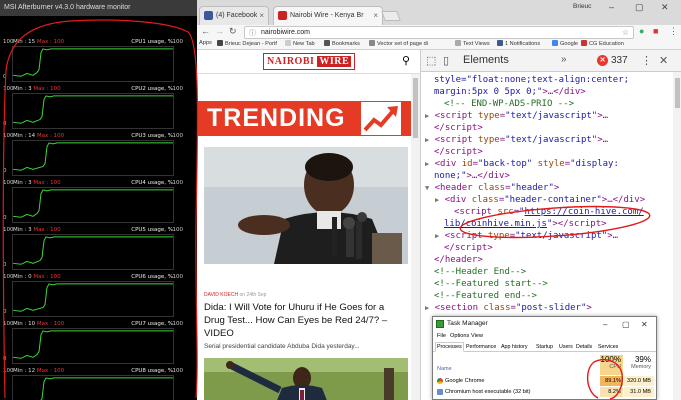 The height and width of the screenshot is (400, 681). Describe the element at coordinates (639, 365) in the screenshot. I see `column-memory: 39% Memory` at that location.